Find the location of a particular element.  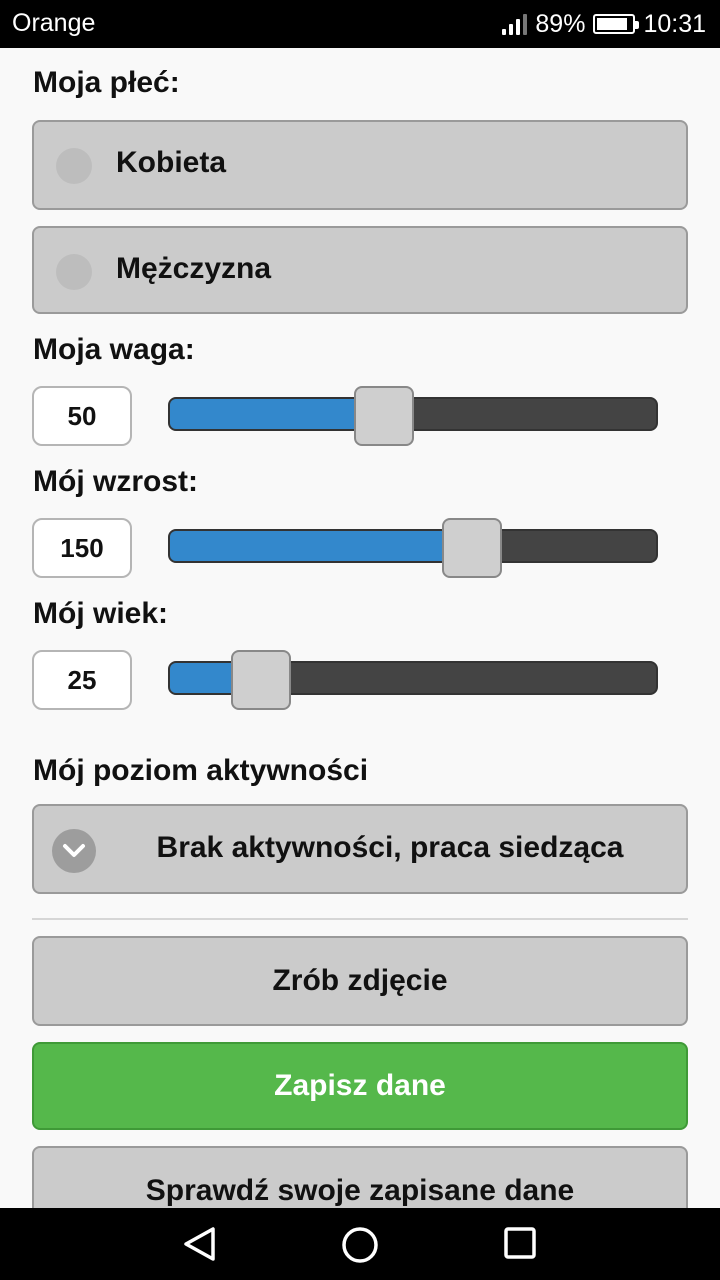

age-input: 25 is located at coordinates (82, 680).